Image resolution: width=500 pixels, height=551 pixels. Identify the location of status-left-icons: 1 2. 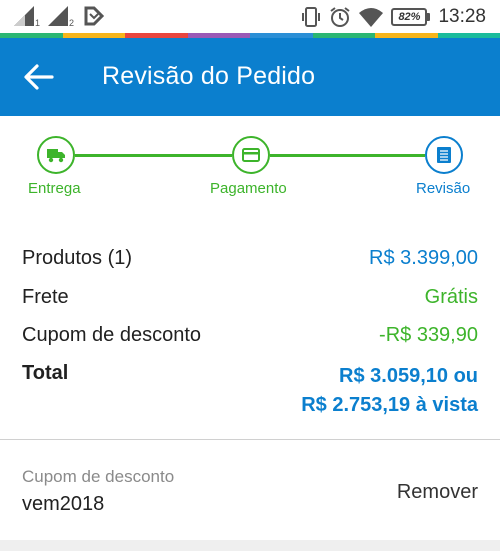
(59, 17).